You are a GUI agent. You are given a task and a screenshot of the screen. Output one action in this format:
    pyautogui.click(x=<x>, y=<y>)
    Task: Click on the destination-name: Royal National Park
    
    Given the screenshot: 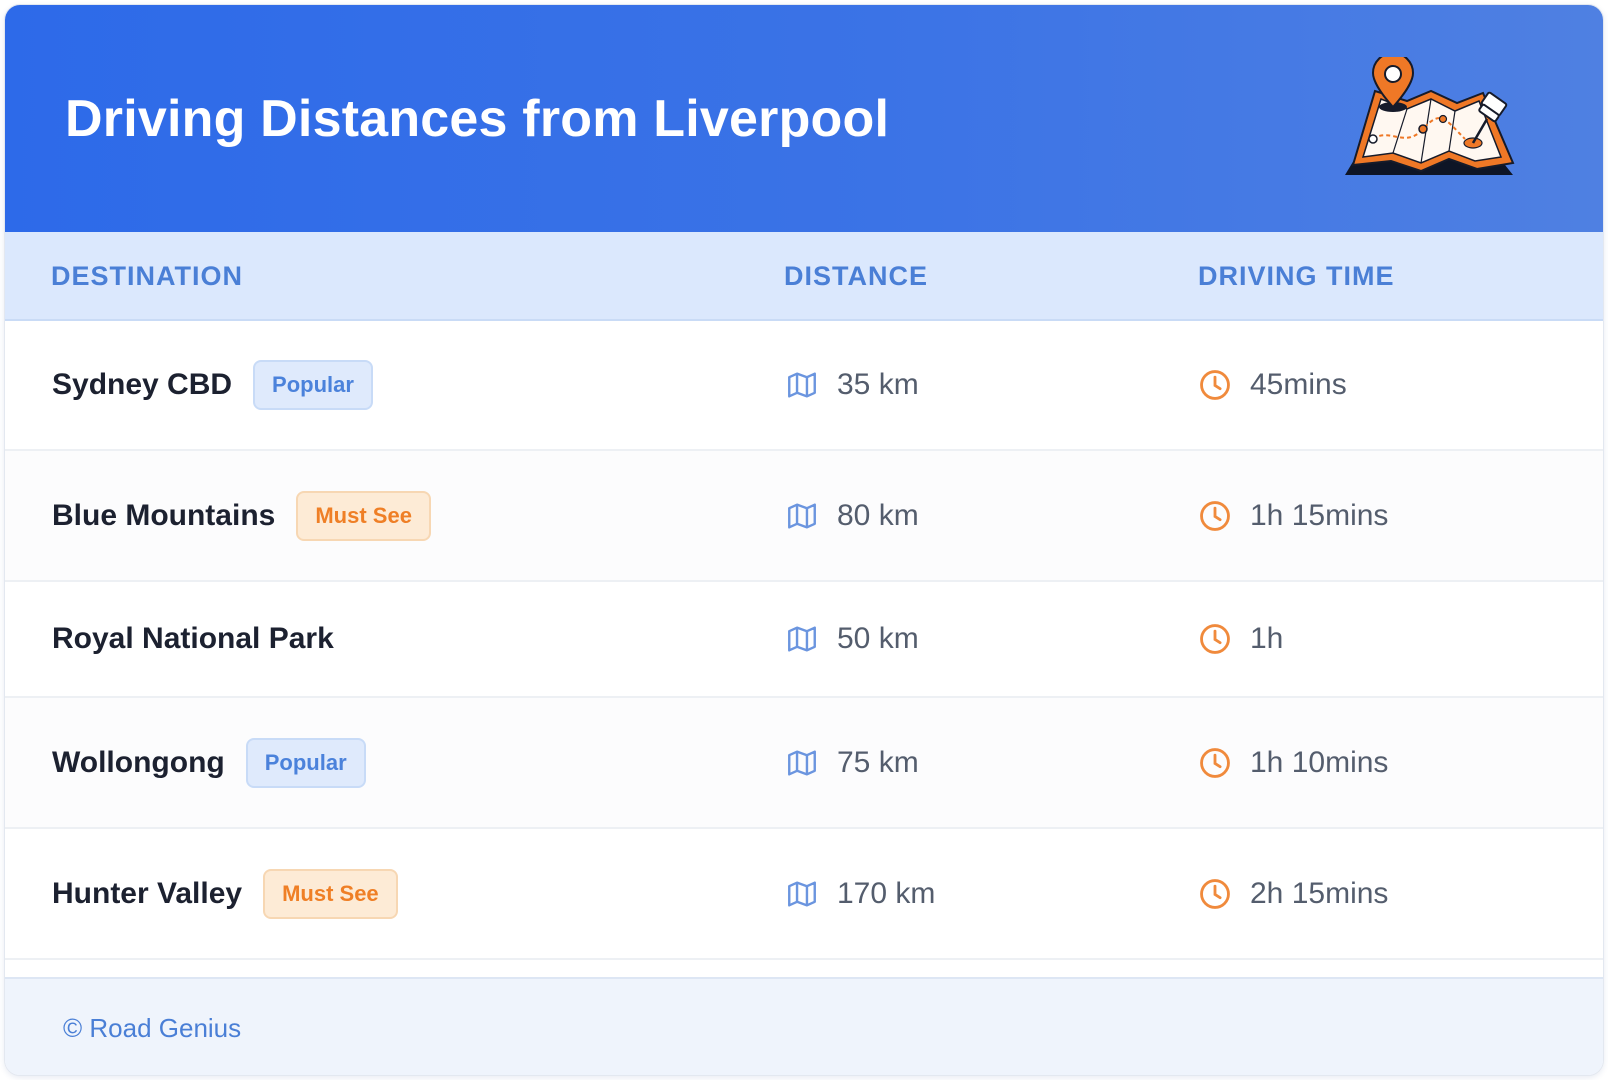 What is the action you would take?
    pyautogui.click(x=193, y=638)
    